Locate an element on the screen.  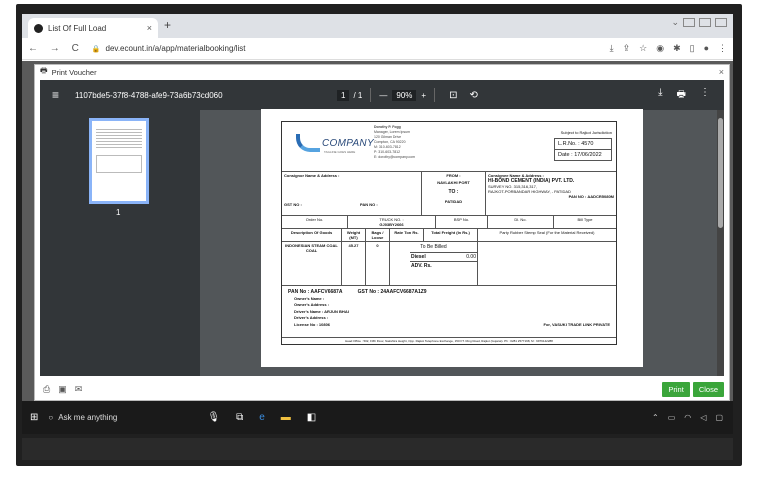
sidepanel-icon: ▯ is located at coordinates (692, 48).